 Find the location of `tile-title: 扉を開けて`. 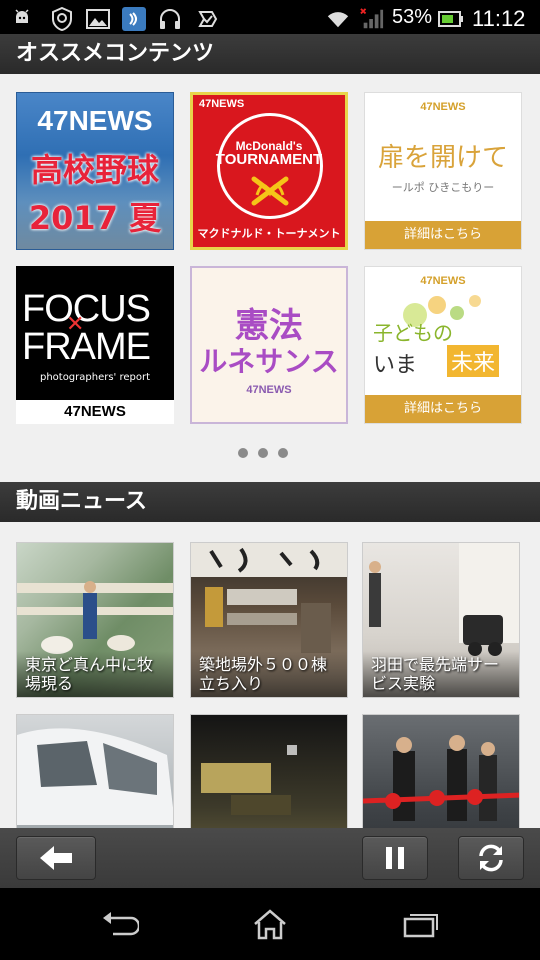

tile-title: 扉を開けて is located at coordinates (442, 158).